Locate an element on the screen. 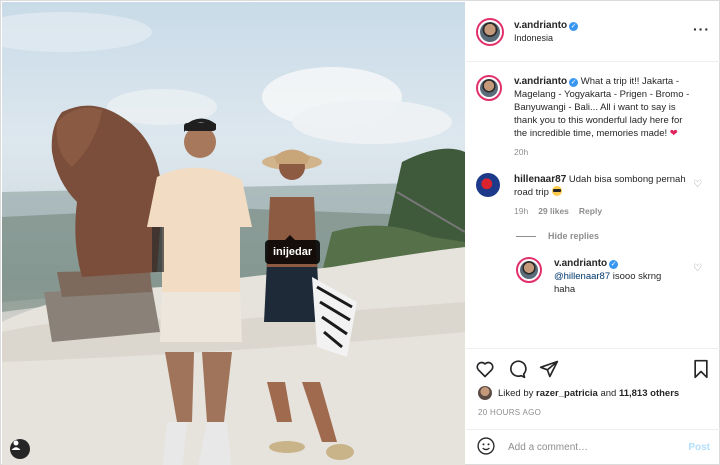 The image size is (720, 465). post-button: Post is located at coordinates (699, 447).